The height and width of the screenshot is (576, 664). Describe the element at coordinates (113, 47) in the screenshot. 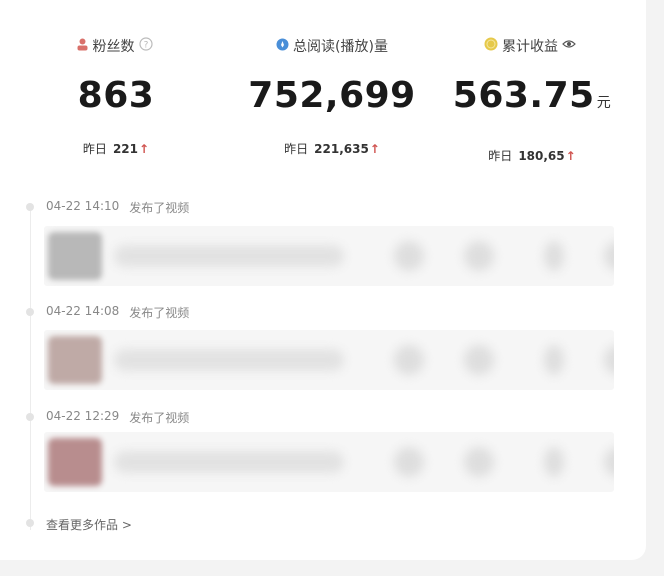

I see `stat-label: 粉丝数` at that location.